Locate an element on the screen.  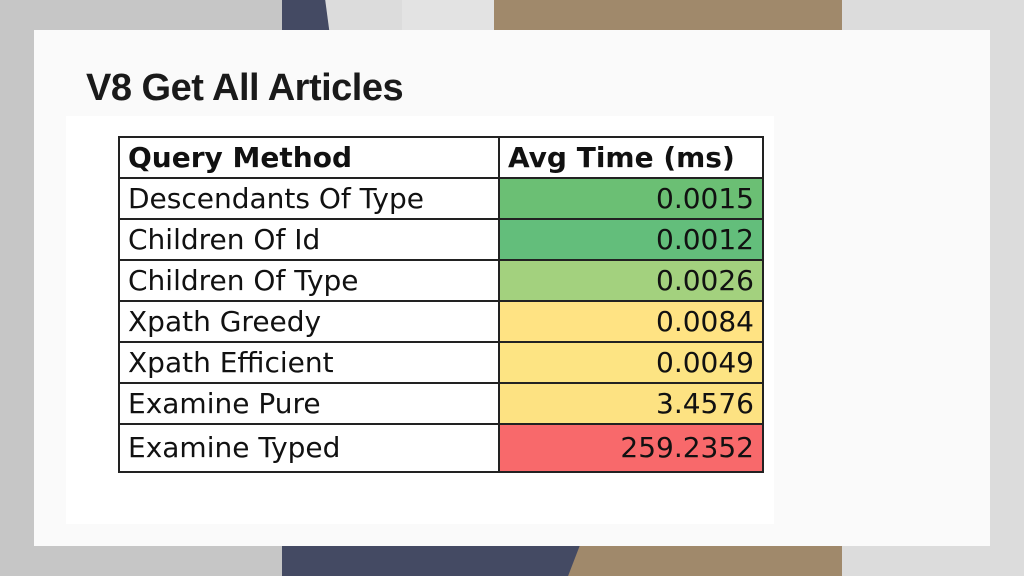
row-method: Xpath Greedy is located at coordinates (309, 321).